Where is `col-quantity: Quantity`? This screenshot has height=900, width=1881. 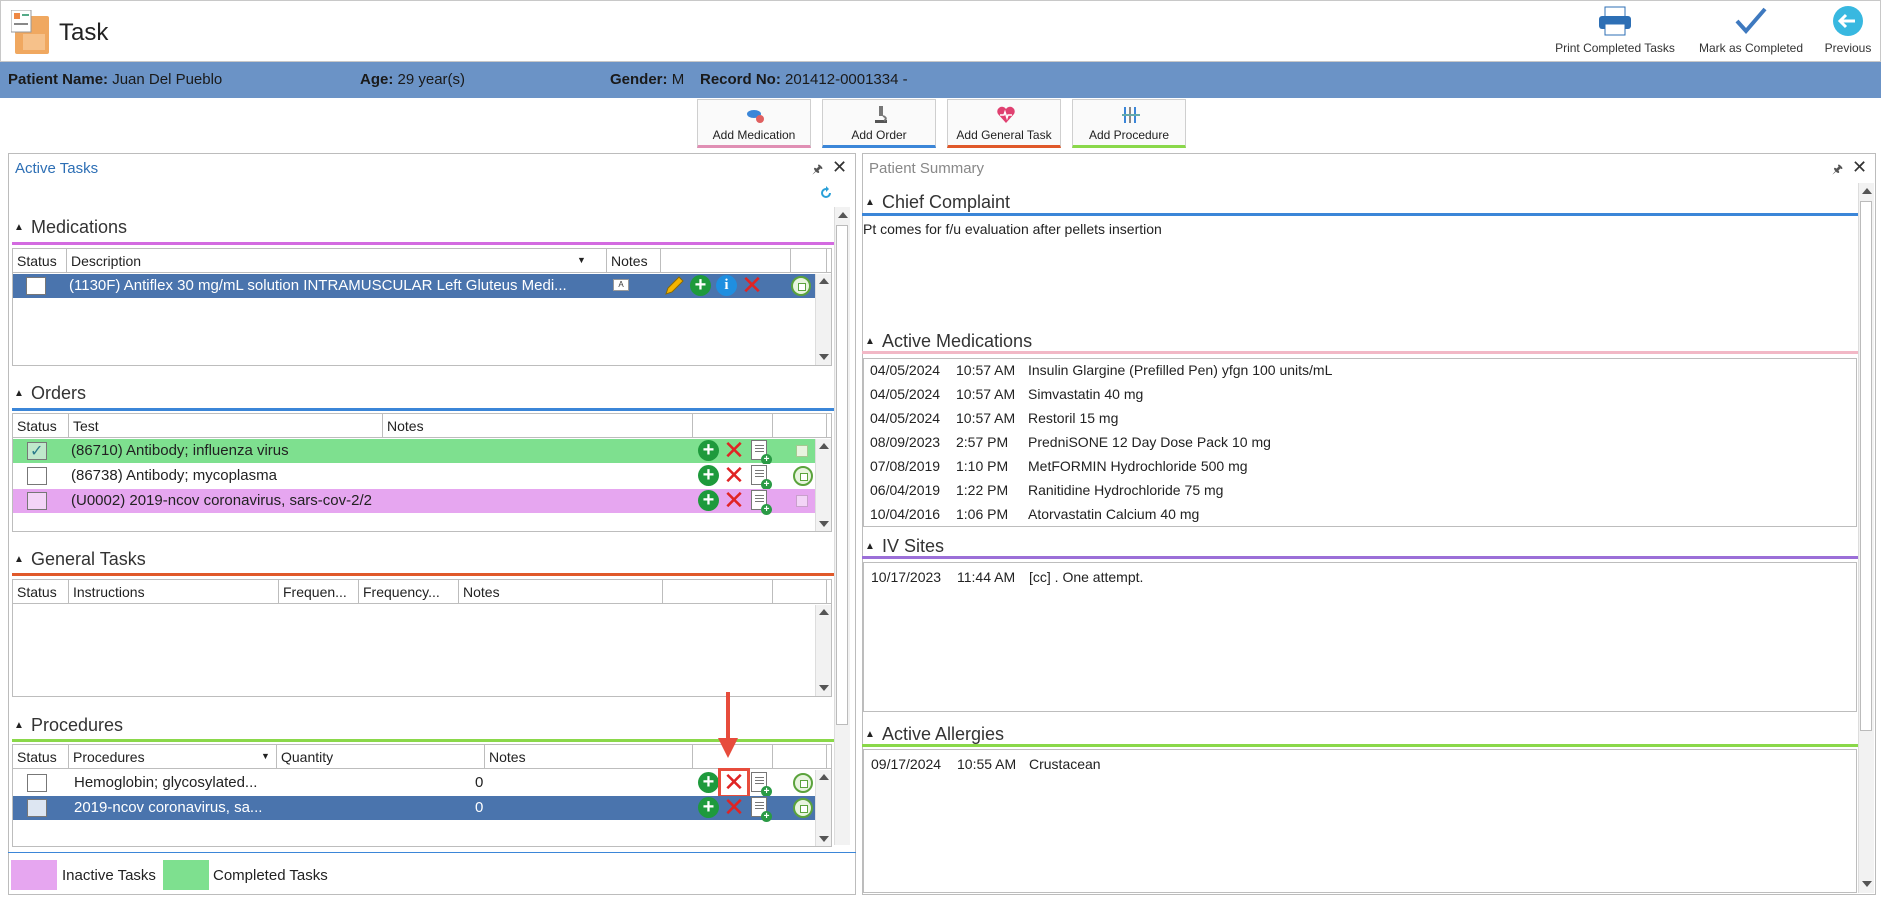 col-quantity: Quantity is located at coordinates (381, 757).